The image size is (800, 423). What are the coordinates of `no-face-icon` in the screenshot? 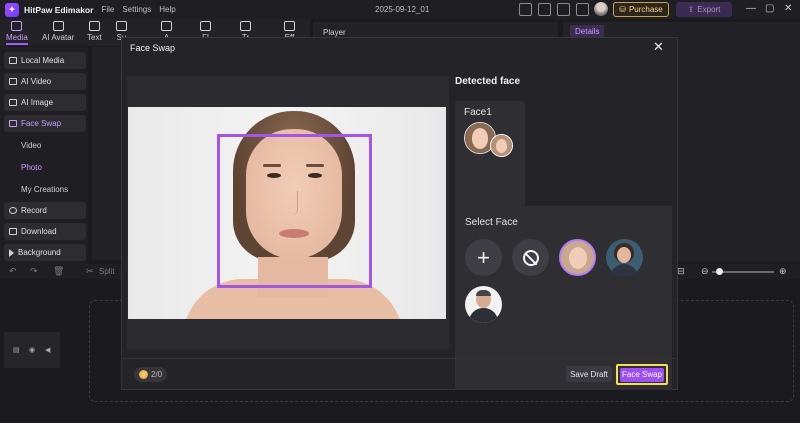 It's located at (530, 257).